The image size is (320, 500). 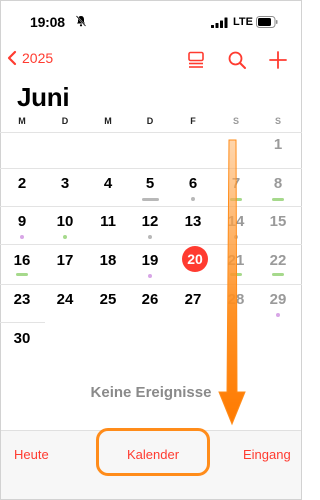 I want to click on bell-slash-icon, so click(x=81, y=21).